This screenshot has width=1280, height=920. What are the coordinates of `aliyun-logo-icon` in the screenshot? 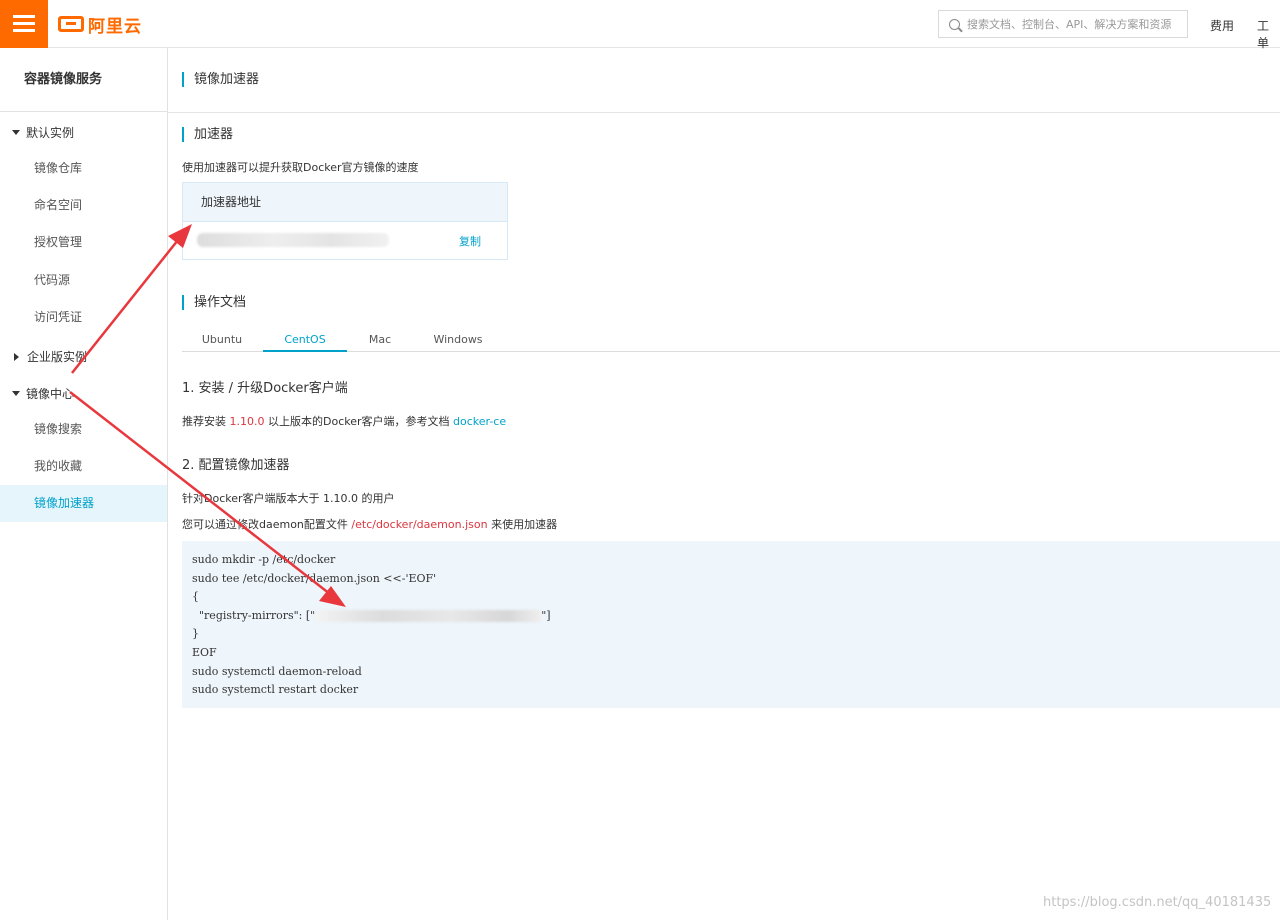 It's located at (71, 24).